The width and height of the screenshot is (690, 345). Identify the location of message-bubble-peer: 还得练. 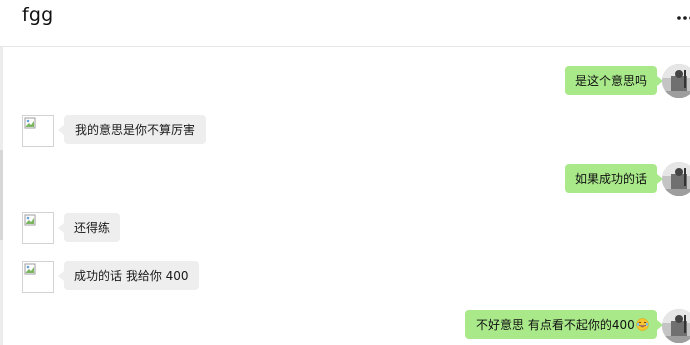
(89, 227).